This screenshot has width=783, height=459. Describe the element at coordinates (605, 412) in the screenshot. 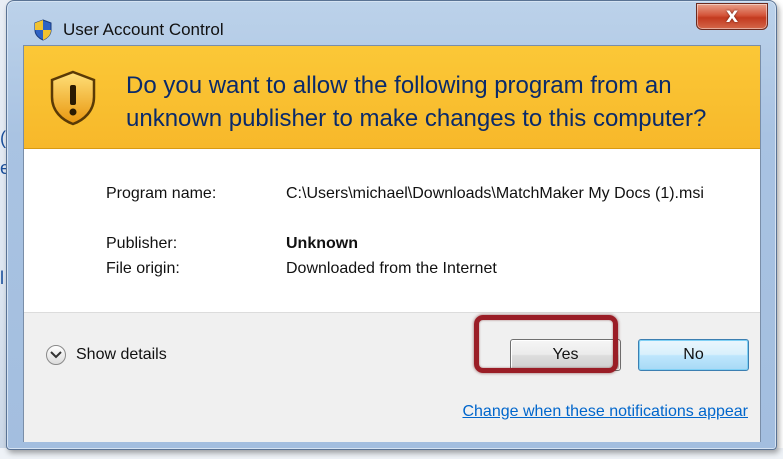

I see `change-notifications-link: Change when these notifications appear` at that location.